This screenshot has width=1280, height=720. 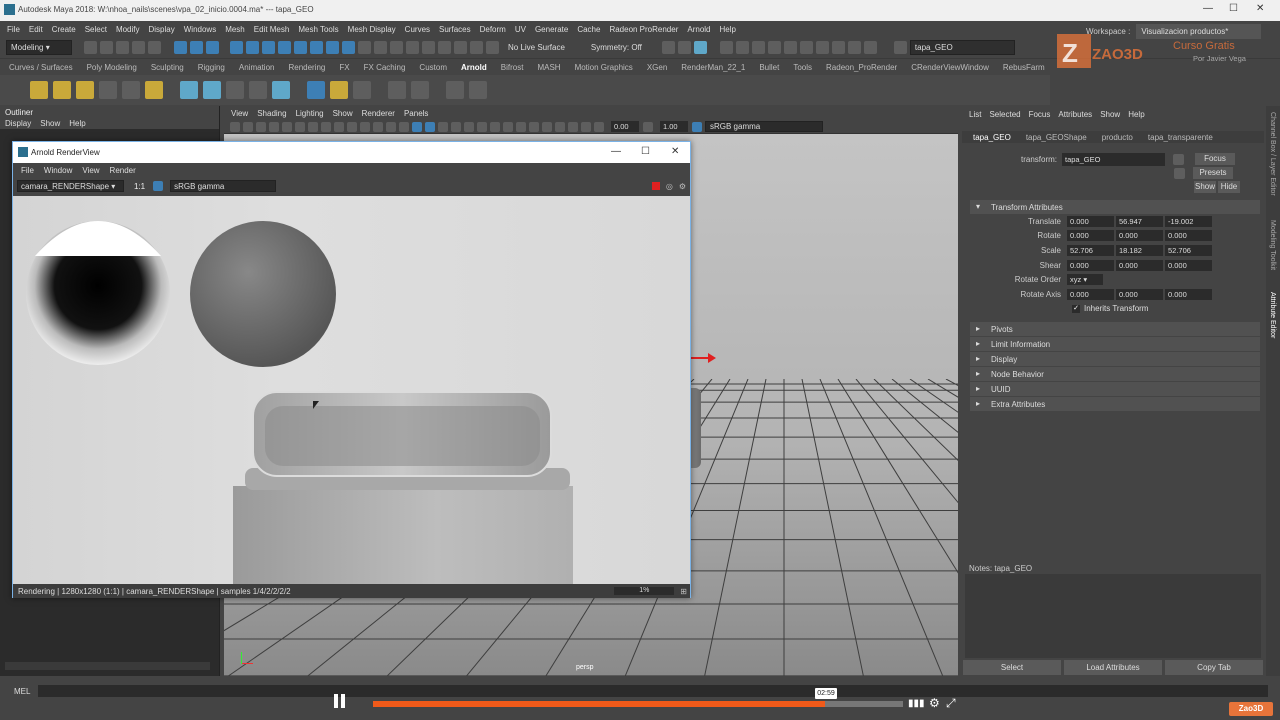 I want to click on hypershade-icon, so click(x=444, y=47).